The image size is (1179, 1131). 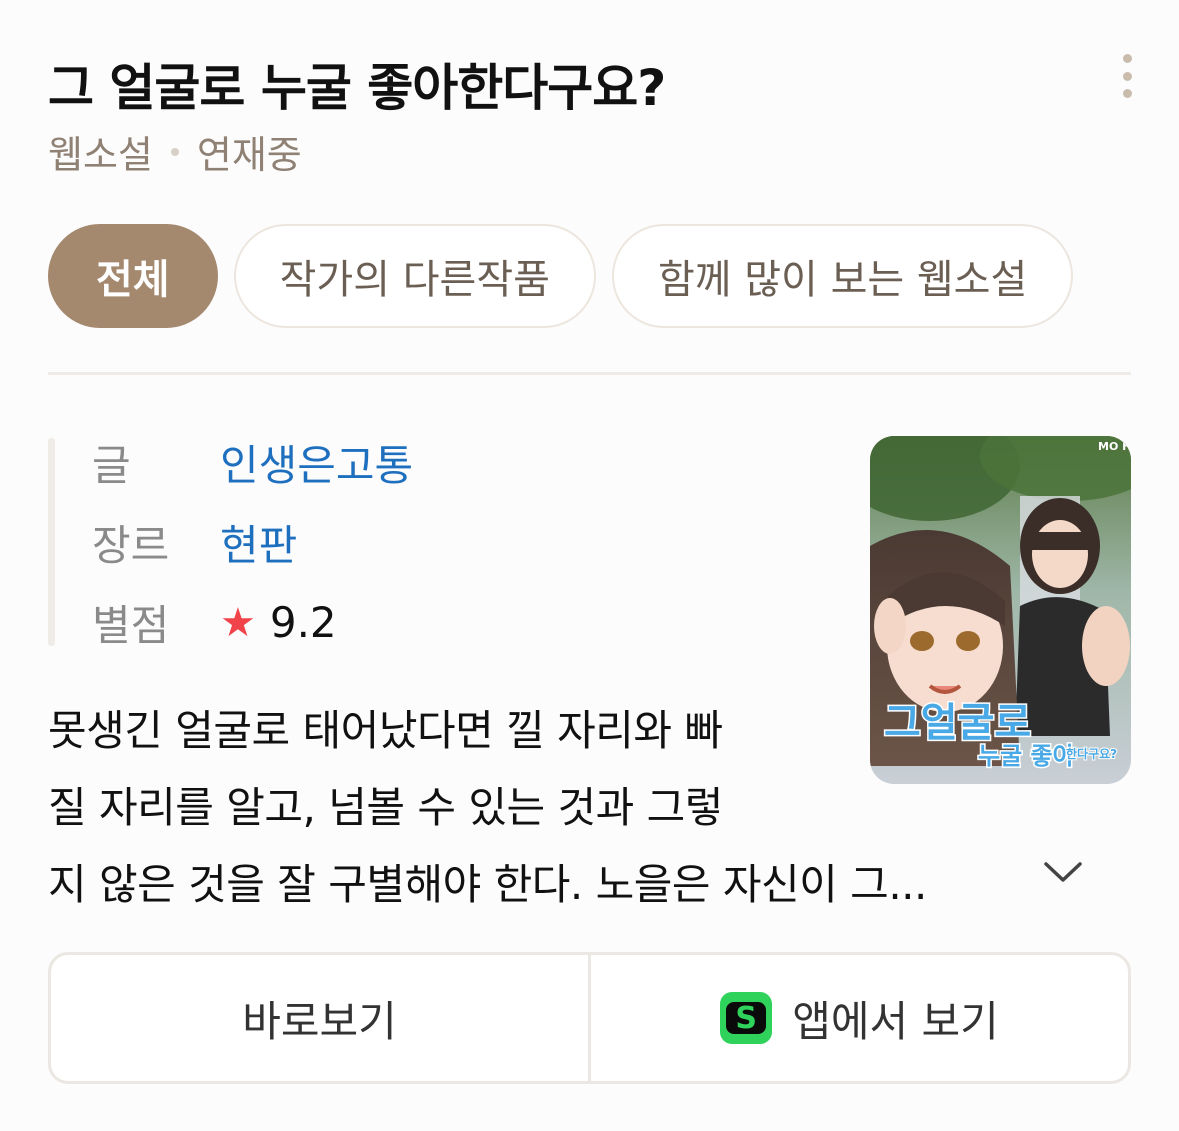 What do you see at coordinates (111, 465) in the screenshot?
I see `author-label: 글` at bounding box center [111, 465].